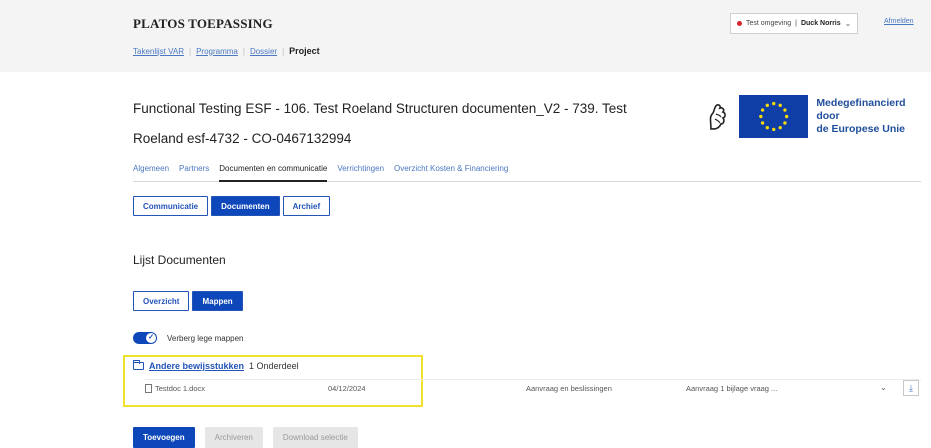 The width and height of the screenshot is (931, 448). Describe the element at coordinates (203, 23) in the screenshot. I see `app-title: PLATOS TOEPASSING` at that location.